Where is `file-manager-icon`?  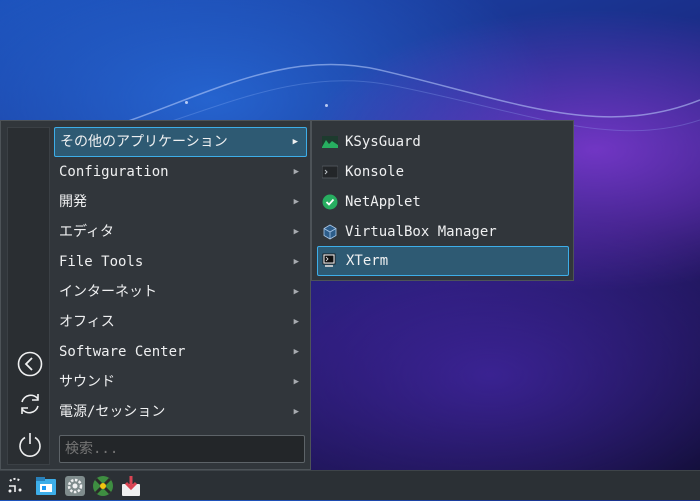 file-manager-icon is located at coordinates (46, 486).